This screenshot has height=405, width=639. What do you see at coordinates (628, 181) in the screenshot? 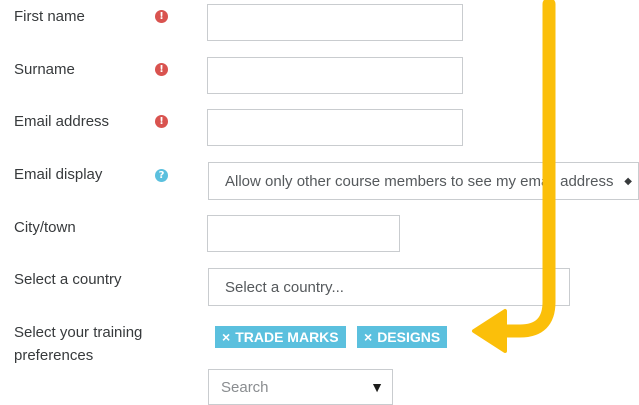
I see `select-arrows-icon: ◆` at bounding box center [628, 181].